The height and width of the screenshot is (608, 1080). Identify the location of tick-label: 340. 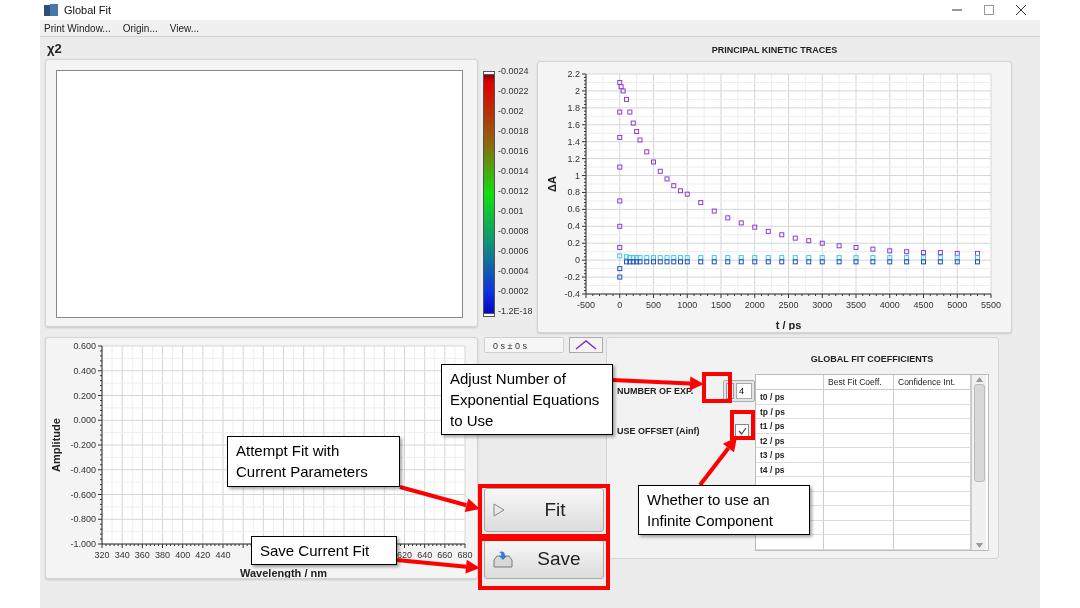
(122, 555).